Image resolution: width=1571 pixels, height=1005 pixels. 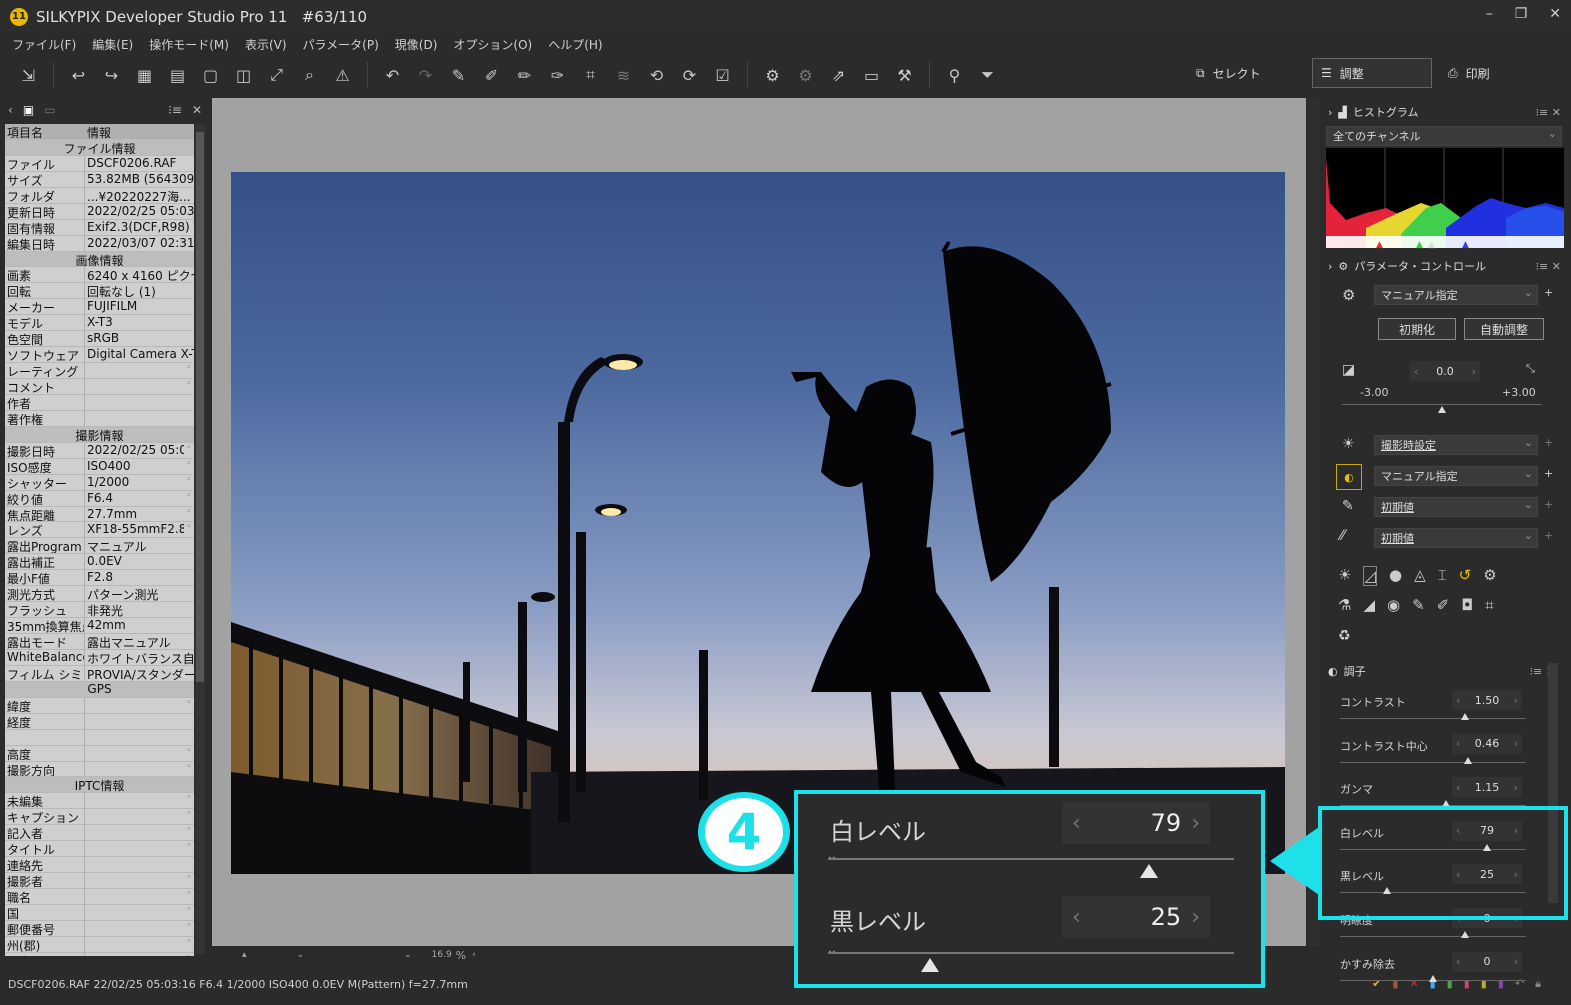 I want to click on info-row: 高度 ◦, so click(x=99, y=753).